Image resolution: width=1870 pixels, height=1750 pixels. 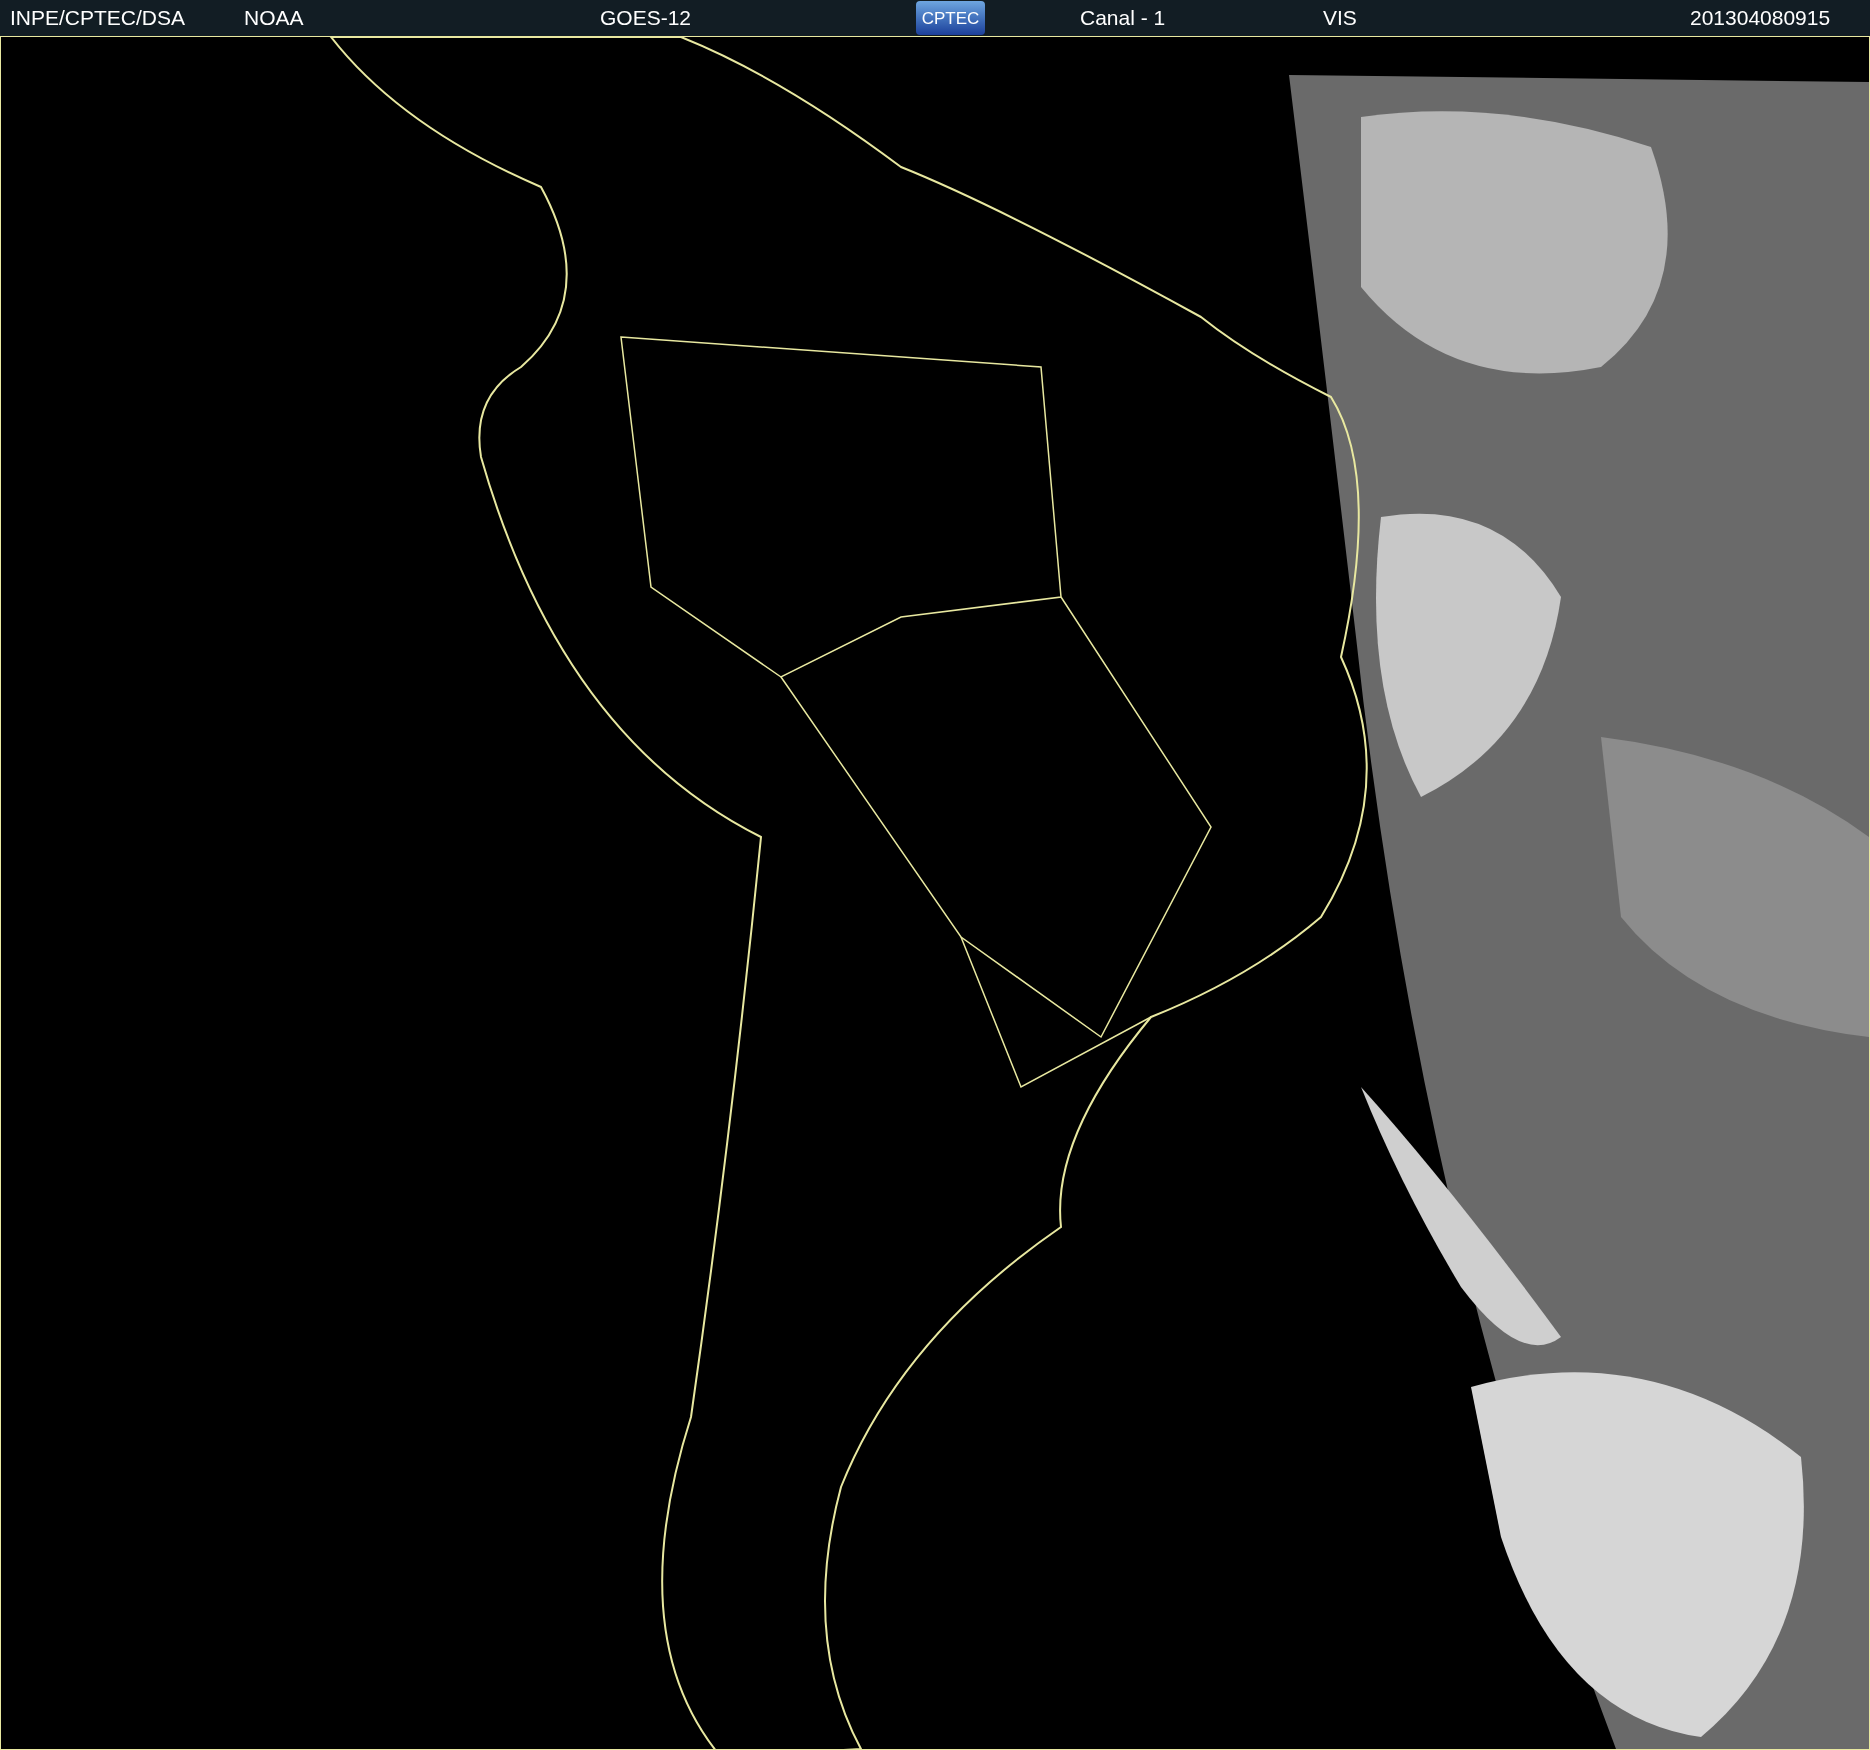 I want to click on header-label: Canal - 1, so click(x=1123, y=18).